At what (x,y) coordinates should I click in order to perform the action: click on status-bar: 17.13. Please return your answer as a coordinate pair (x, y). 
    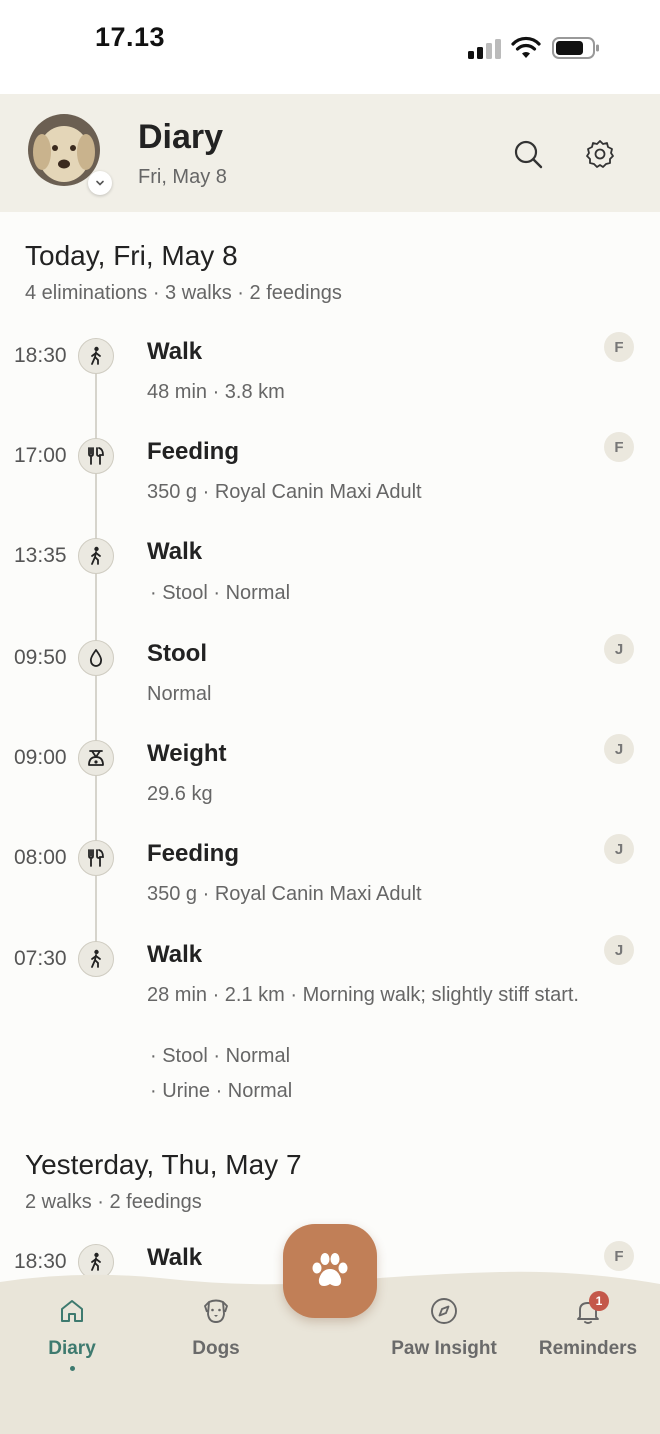
    Looking at the image, I should click on (330, 47).